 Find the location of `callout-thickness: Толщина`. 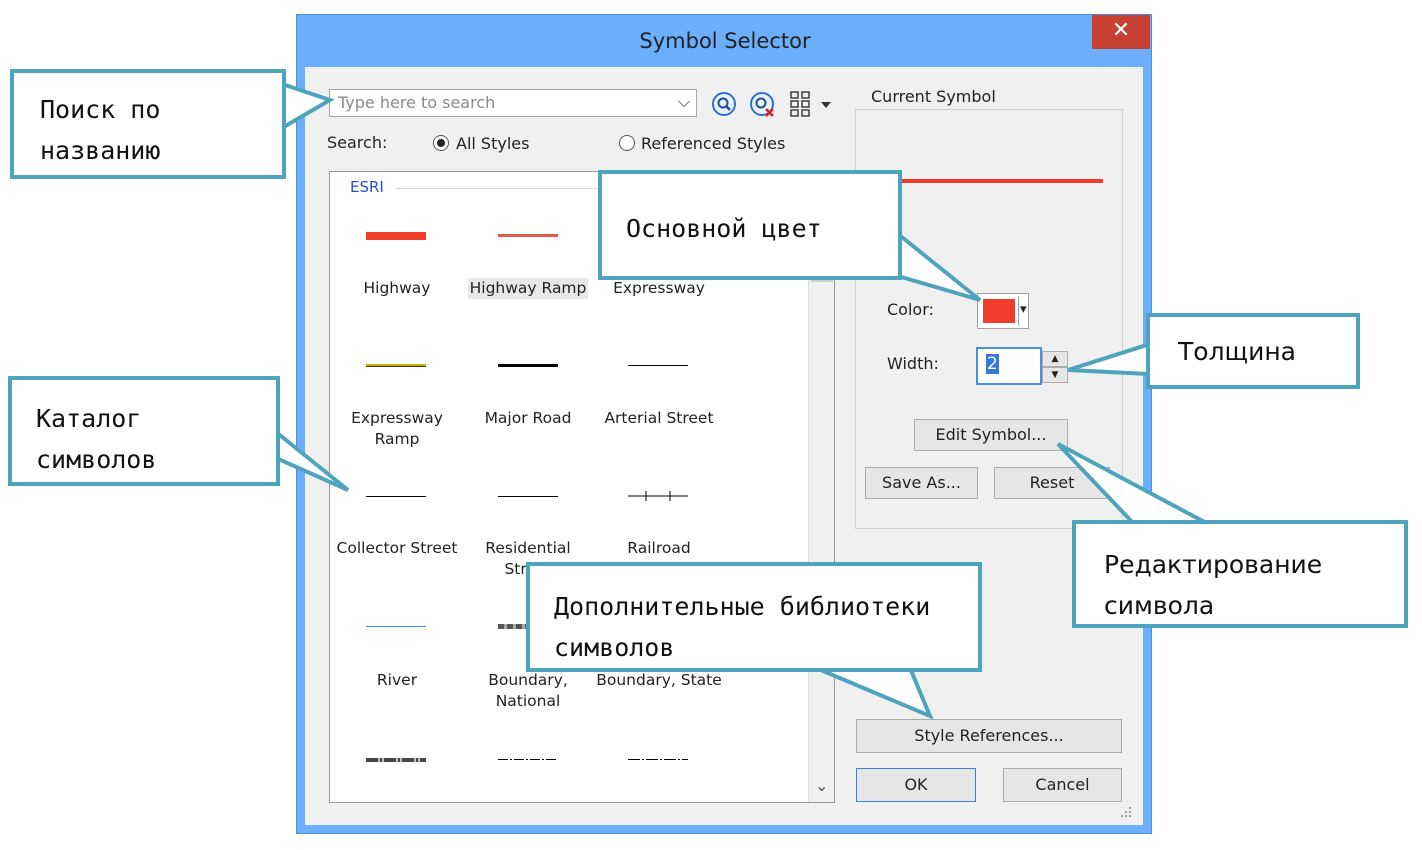

callout-thickness: Толщина is located at coordinates (1253, 351).